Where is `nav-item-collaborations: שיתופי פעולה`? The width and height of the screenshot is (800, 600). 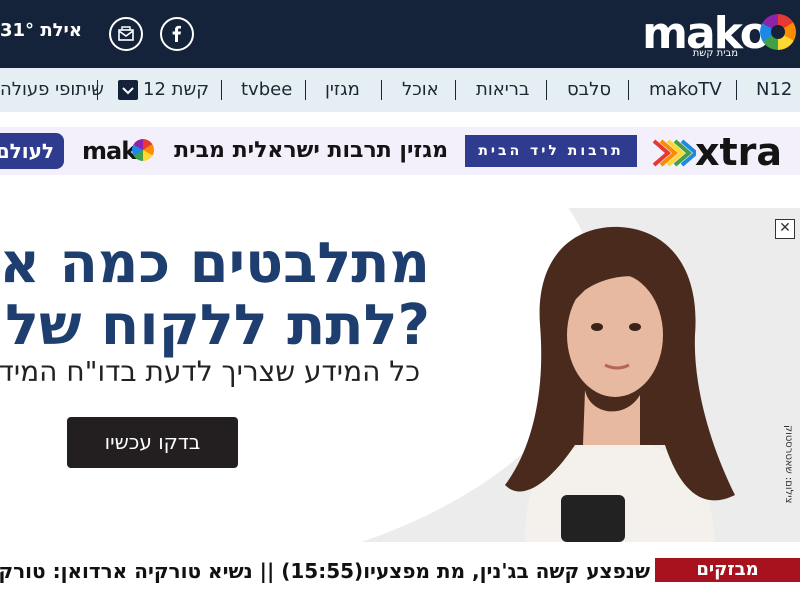 nav-item-collaborations: שיתופי פעולה is located at coordinates (52, 90).